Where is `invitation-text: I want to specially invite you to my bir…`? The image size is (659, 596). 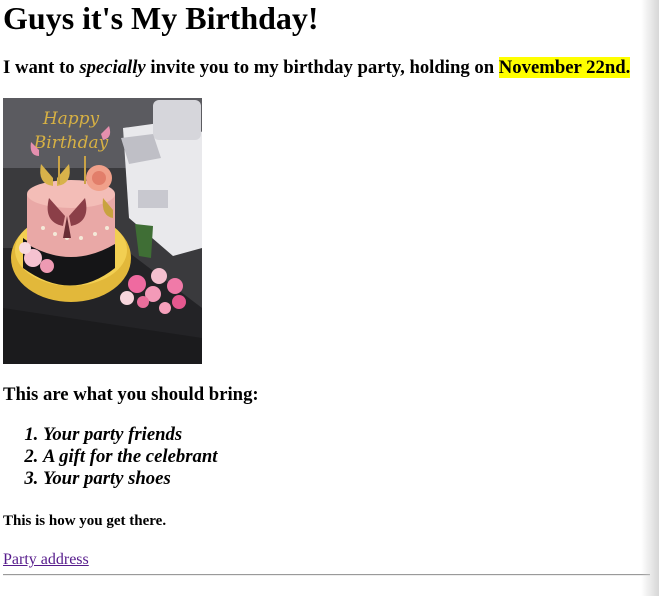
invitation-text: I want to specially invite you to my bir… is located at coordinates (317, 68).